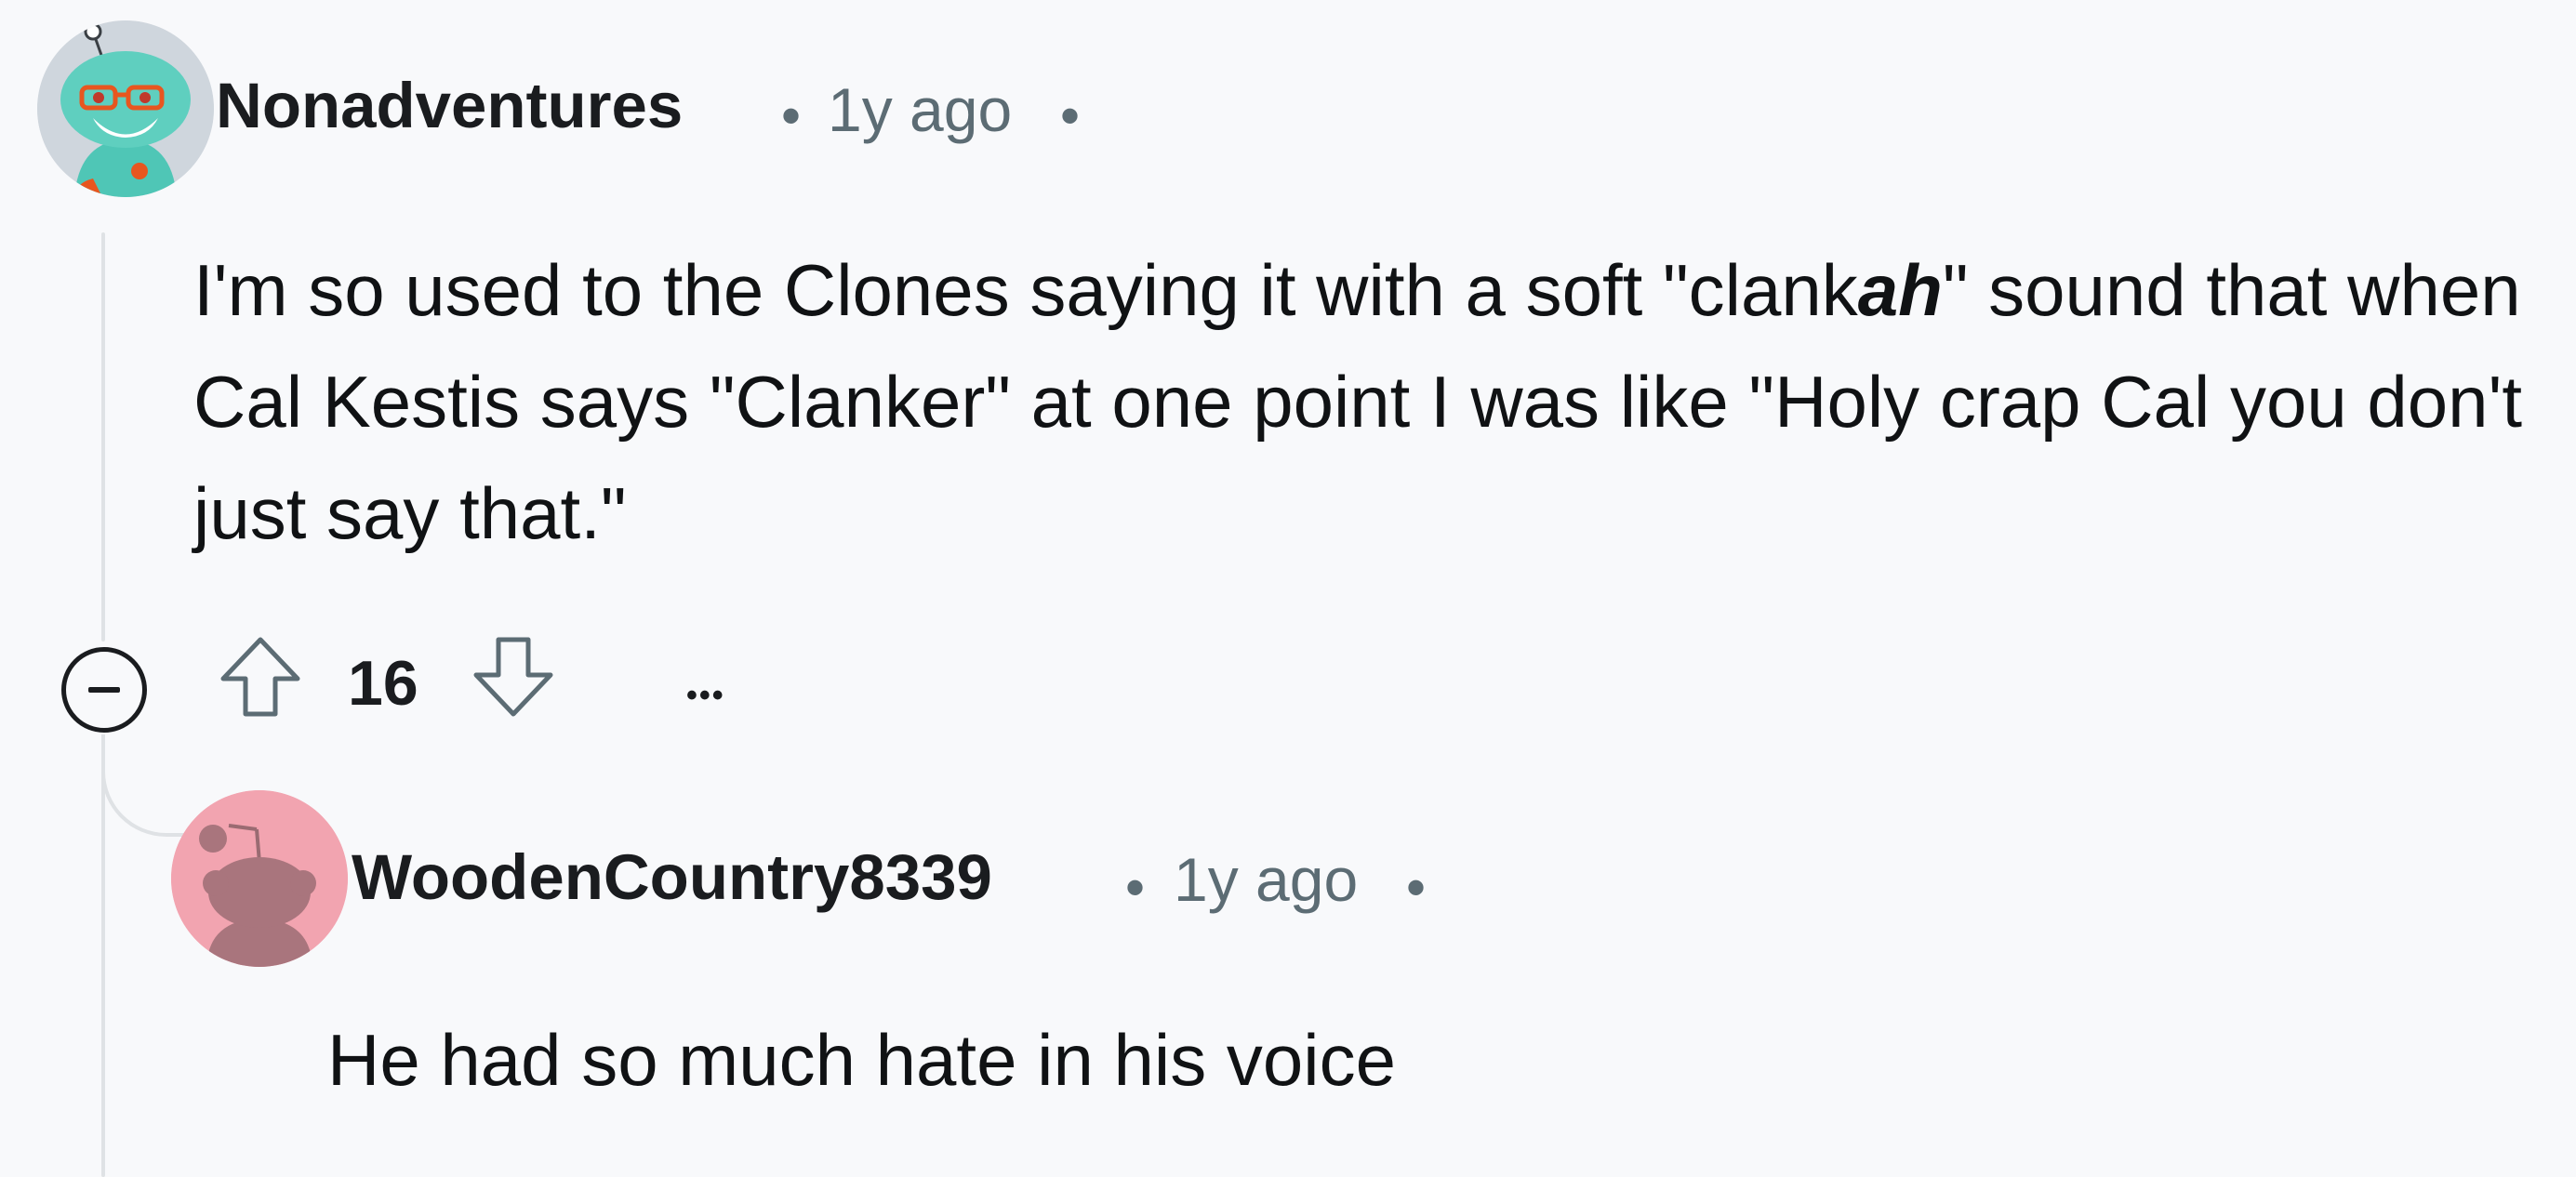 The image size is (2576, 1177). Describe the element at coordinates (449, 105) in the screenshot. I see `comment-username: Nonadventures` at that location.